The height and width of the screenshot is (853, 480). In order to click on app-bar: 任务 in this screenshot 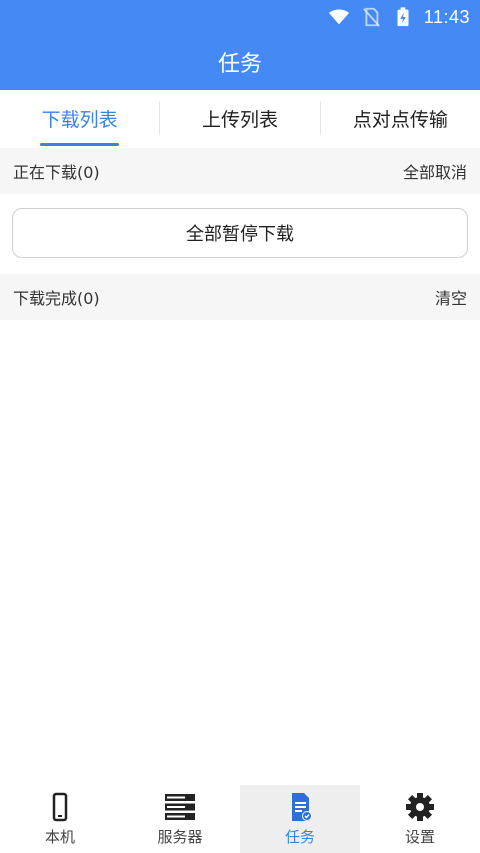, I will do `click(240, 62)`.